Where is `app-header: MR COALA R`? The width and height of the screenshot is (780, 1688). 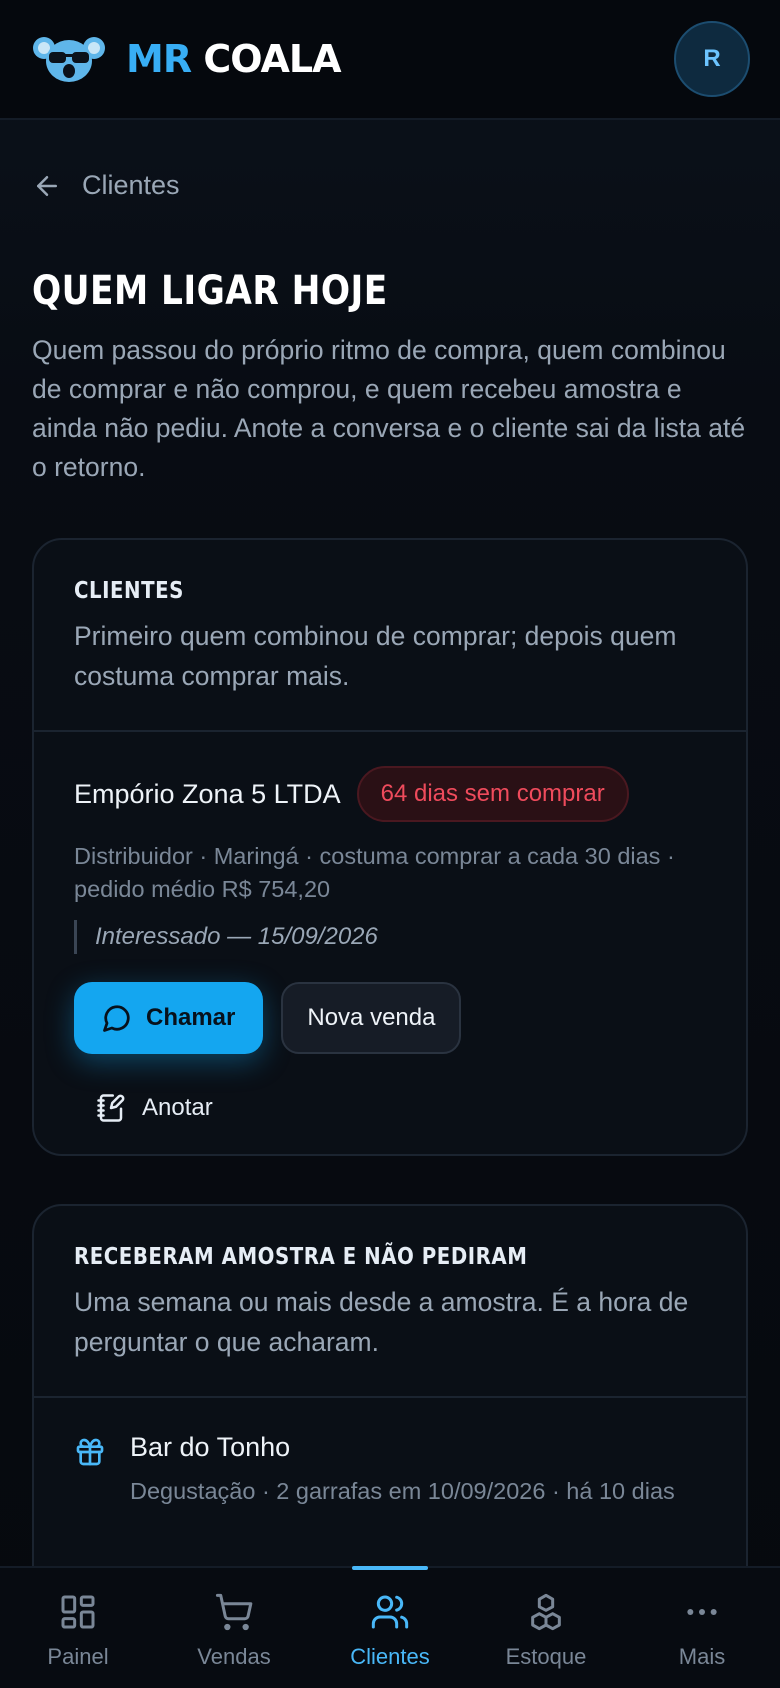 app-header: MR COALA R is located at coordinates (390, 60).